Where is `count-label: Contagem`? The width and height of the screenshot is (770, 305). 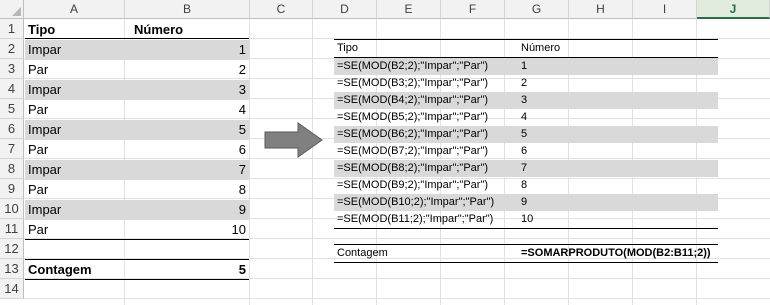 count-label: Contagem is located at coordinates (75, 269).